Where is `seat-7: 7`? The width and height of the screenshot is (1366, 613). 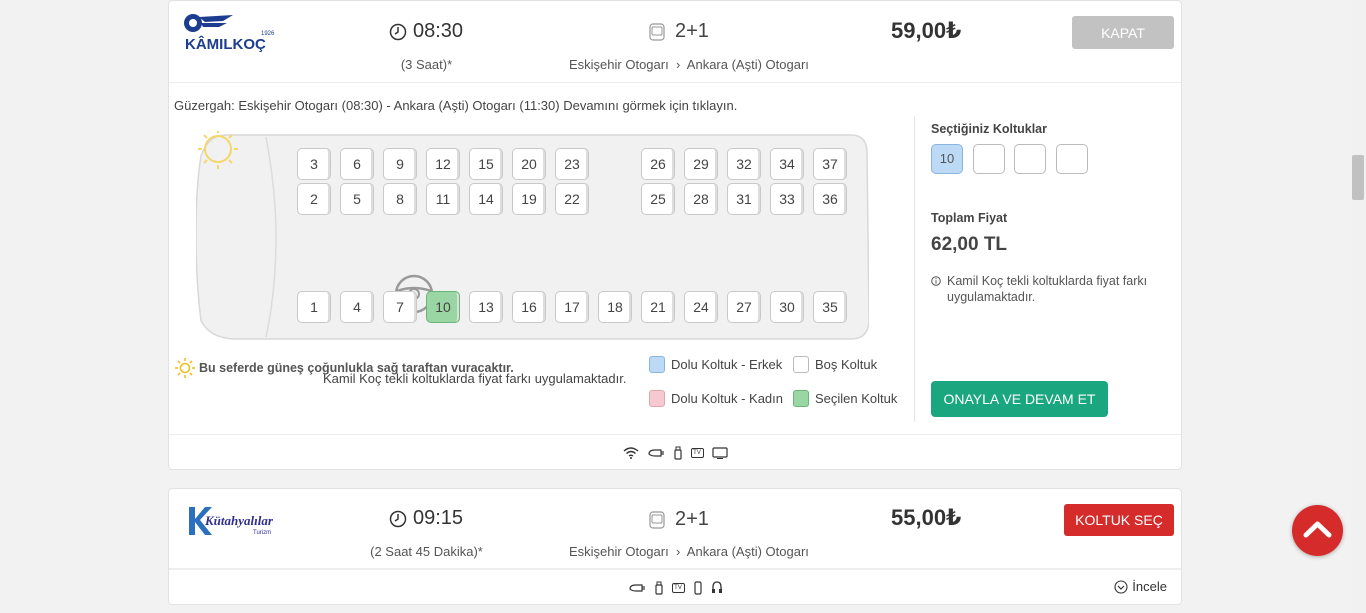
seat-7: 7 is located at coordinates (400, 307).